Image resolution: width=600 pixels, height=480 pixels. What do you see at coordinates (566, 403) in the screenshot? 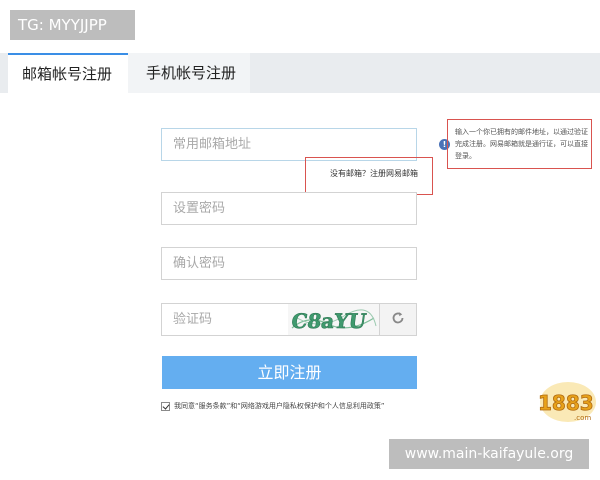
I see `logo-text: 1883` at bounding box center [566, 403].